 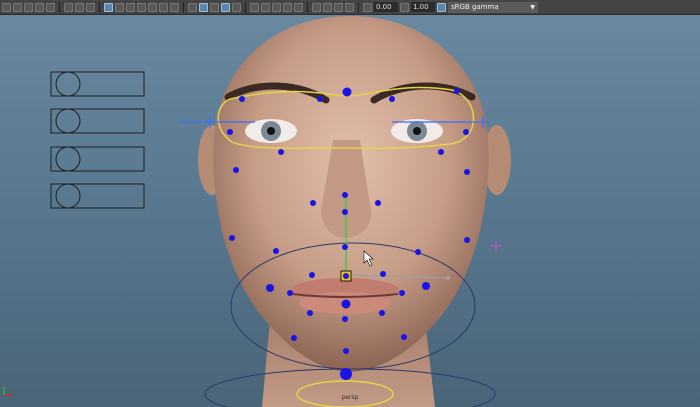 What do you see at coordinates (287, 7) in the screenshot?
I see `anti-alias-icon` at bounding box center [287, 7].